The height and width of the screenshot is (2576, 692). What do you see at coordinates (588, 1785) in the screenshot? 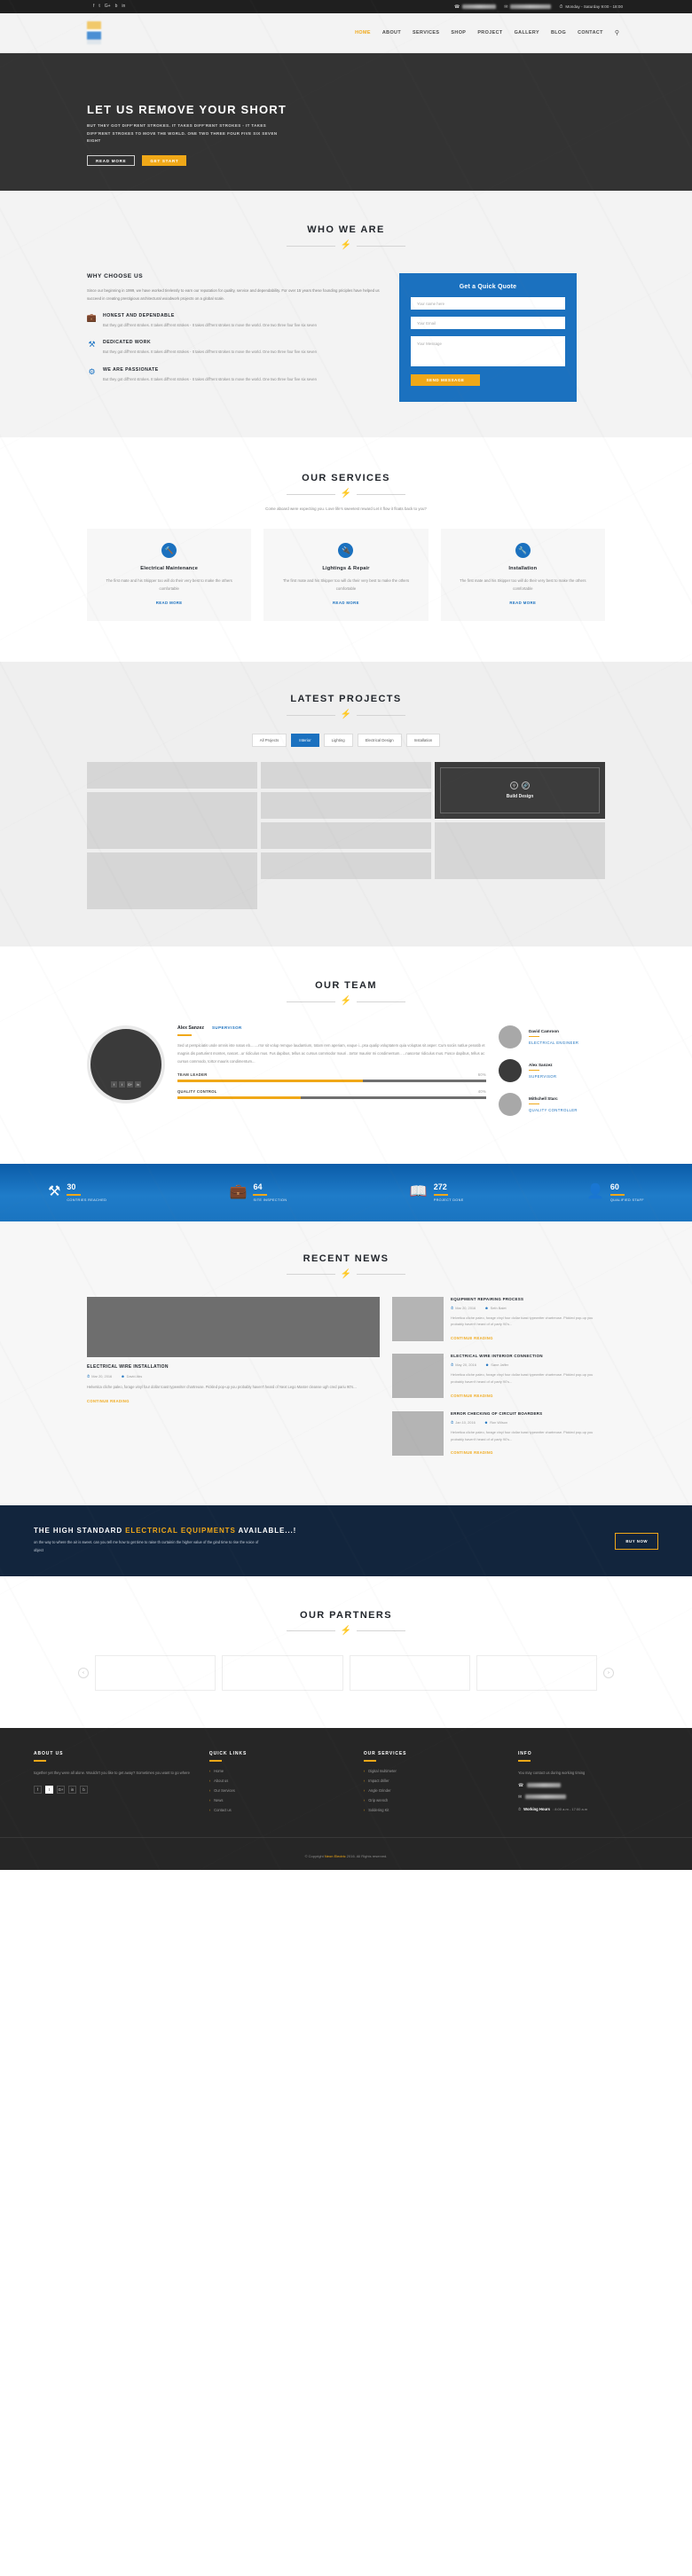
I see `footer-phone: ☎` at bounding box center [588, 1785].